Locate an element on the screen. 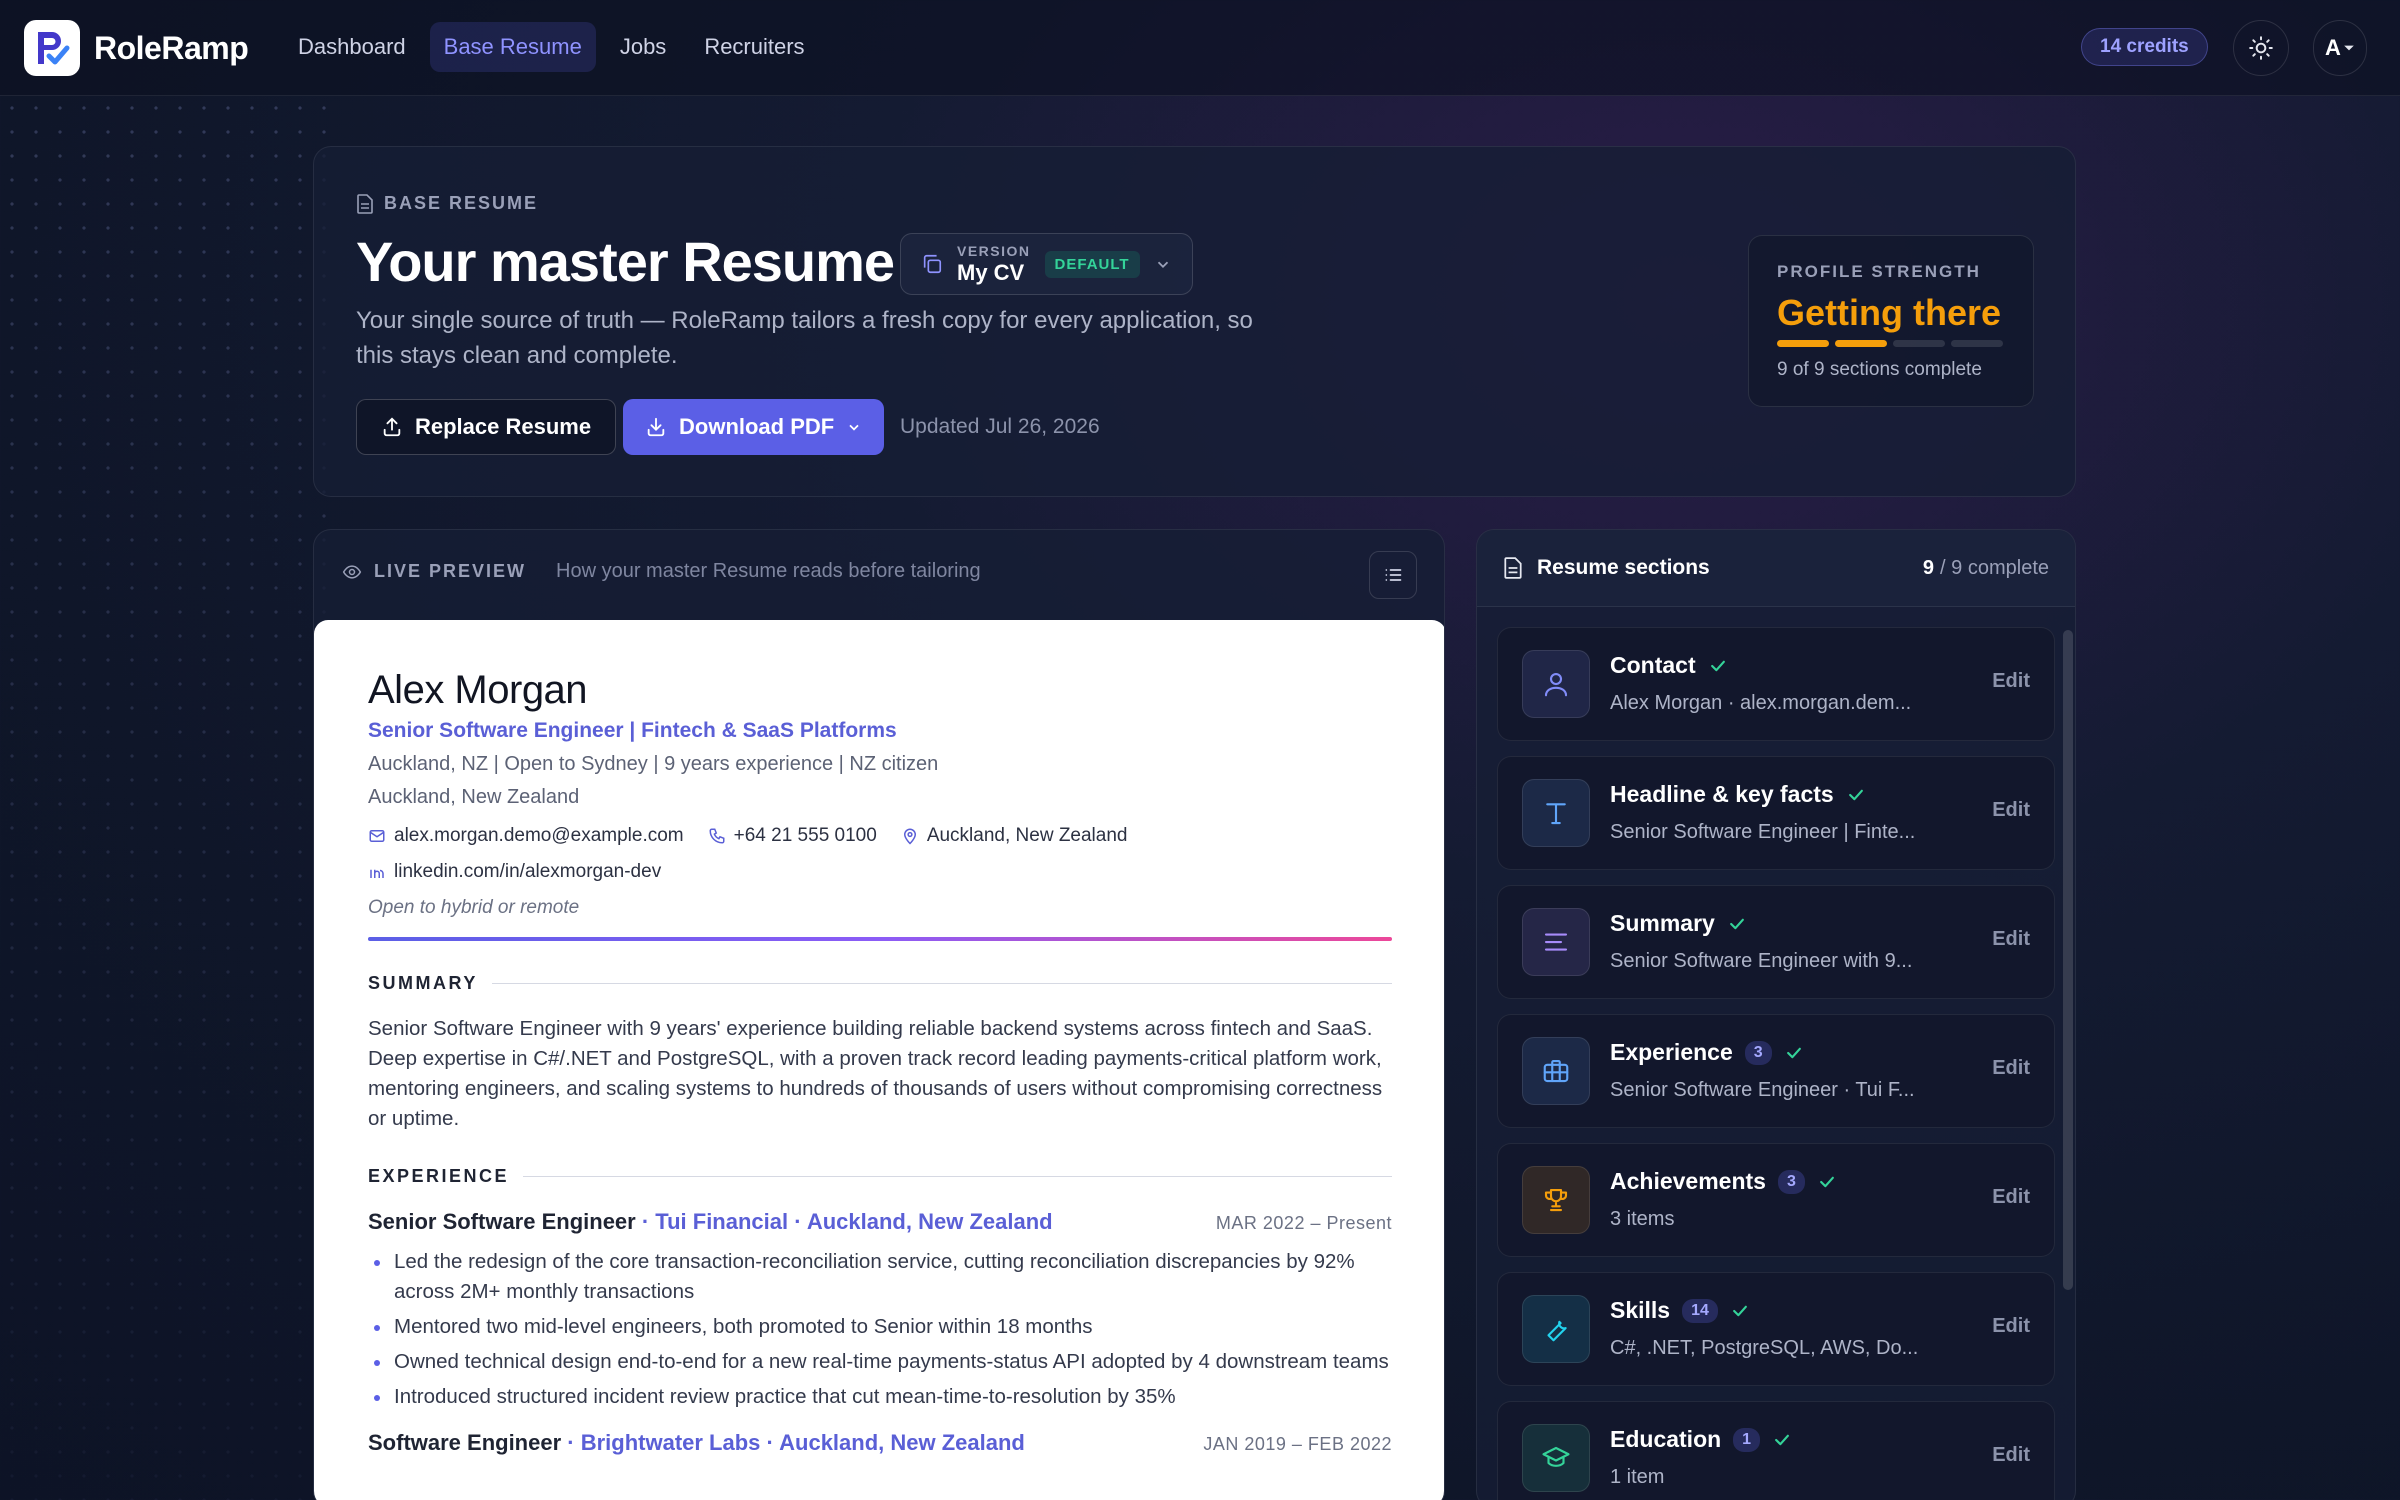 The image size is (2400, 1500). caret-down-icon is located at coordinates (2349, 48).